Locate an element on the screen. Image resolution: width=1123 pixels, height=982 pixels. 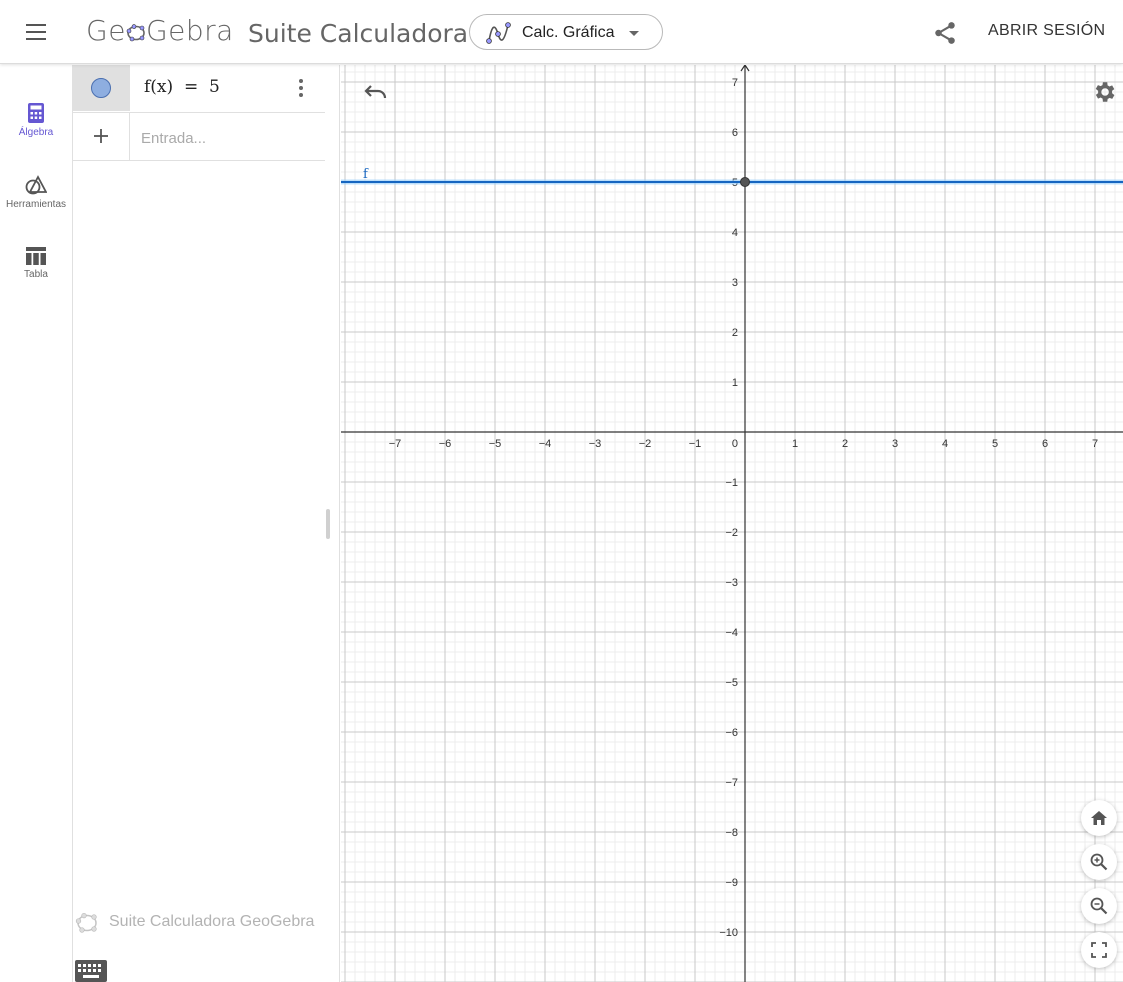
zoom-in-button is located at coordinates (1099, 862).